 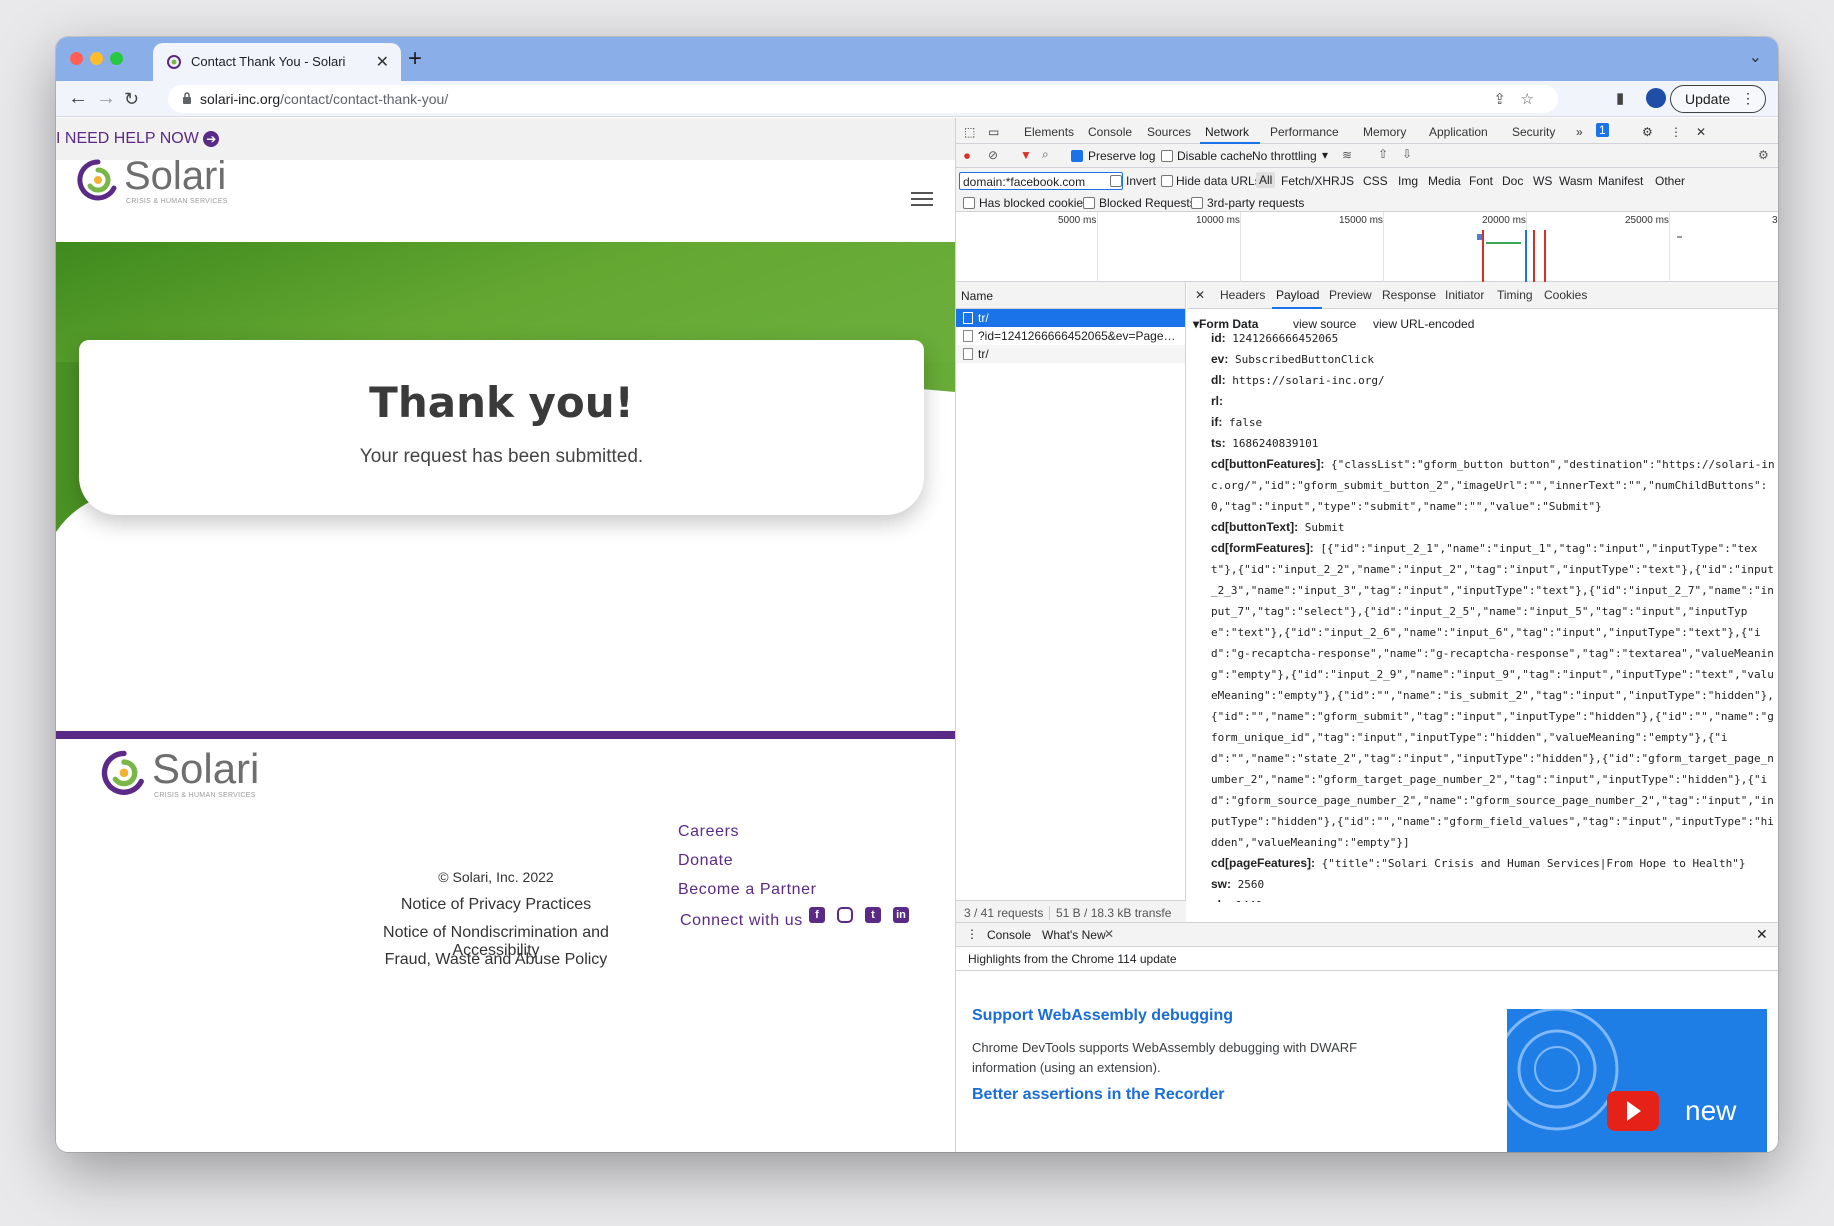 What do you see at coordinates (1167, 156) in the screenshot?
I see `disable-cache-checkbox` at bounding box center [1167, 156].